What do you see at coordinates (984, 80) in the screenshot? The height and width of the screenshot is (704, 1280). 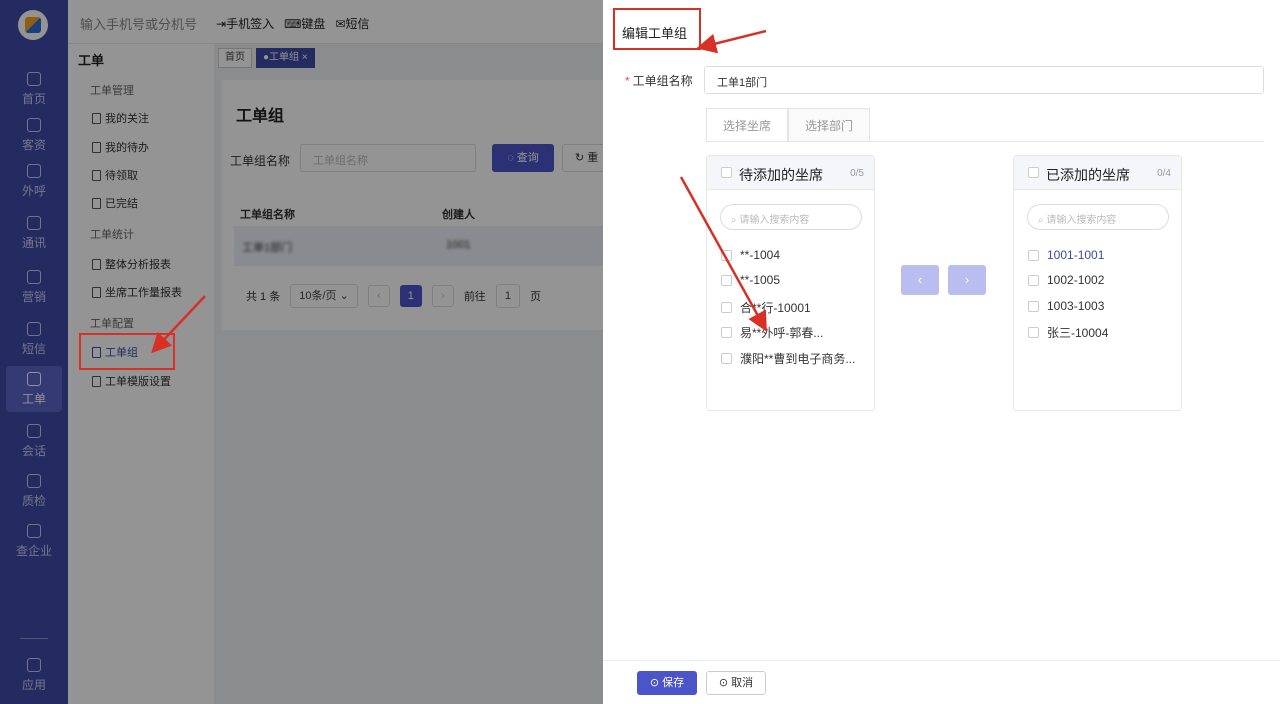 I see `group-name-input: 工单1部门` at bounding box center [984, 80].